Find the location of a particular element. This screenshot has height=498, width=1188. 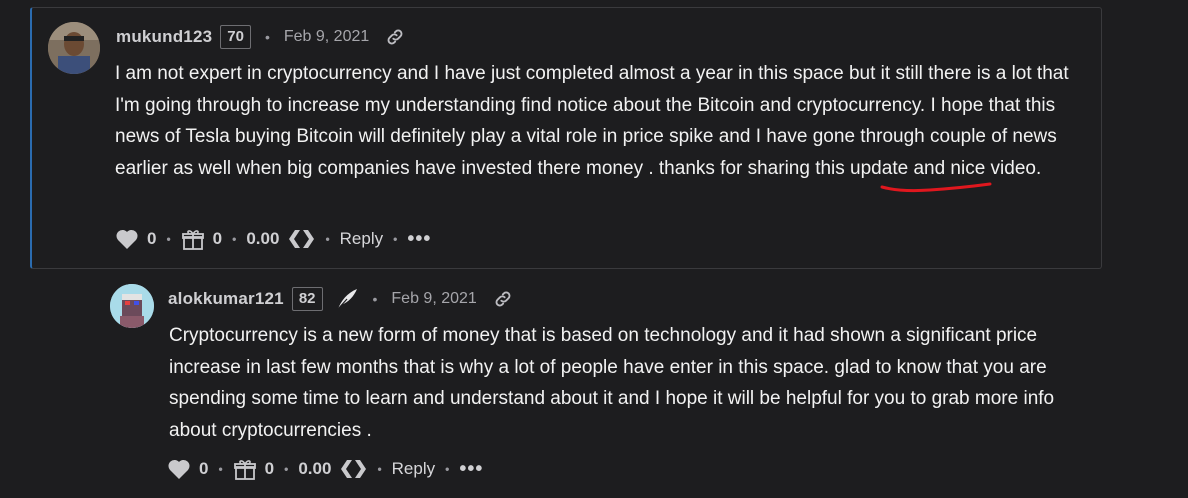

username: mukund123 is located at coordinates (164, 37).